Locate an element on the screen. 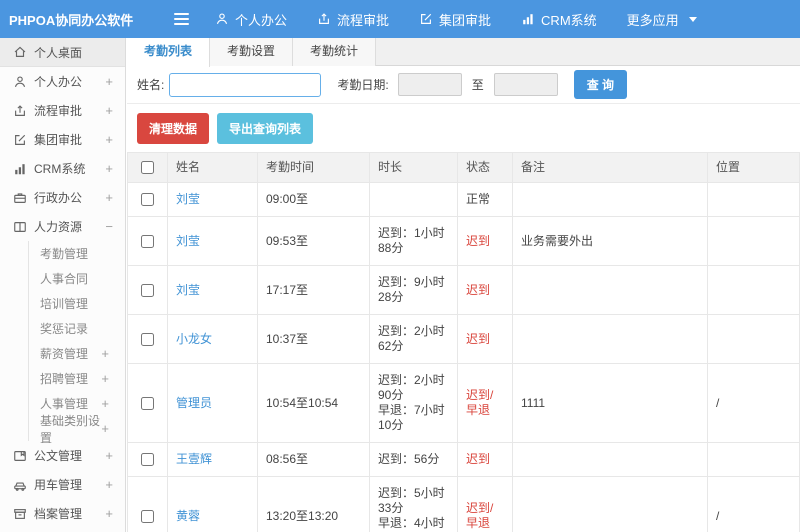  nav-item-2: 流程审批 is located at coordinates (353, 19).